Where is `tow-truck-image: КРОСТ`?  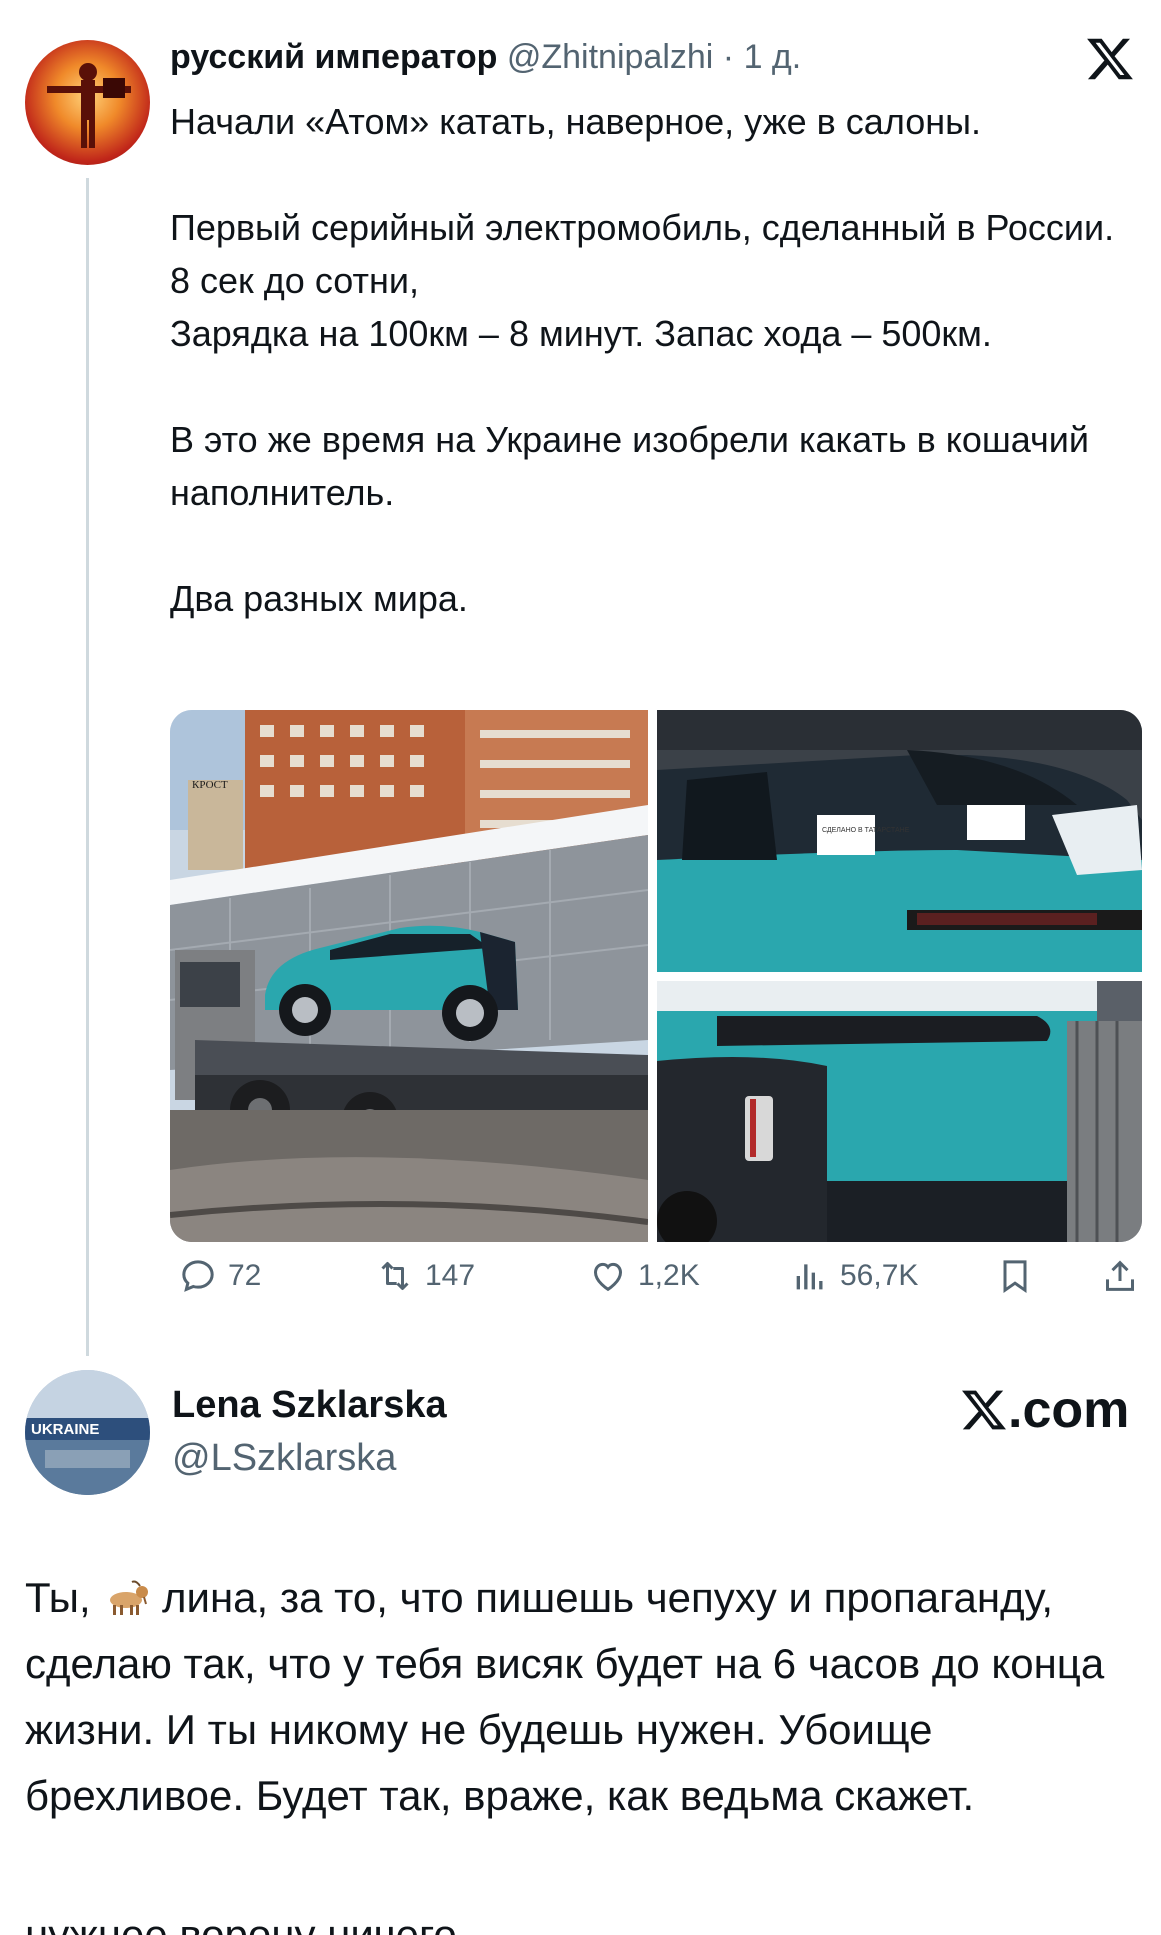
tow-truck-image: КРОСТ is located at coordinates (409, 976).